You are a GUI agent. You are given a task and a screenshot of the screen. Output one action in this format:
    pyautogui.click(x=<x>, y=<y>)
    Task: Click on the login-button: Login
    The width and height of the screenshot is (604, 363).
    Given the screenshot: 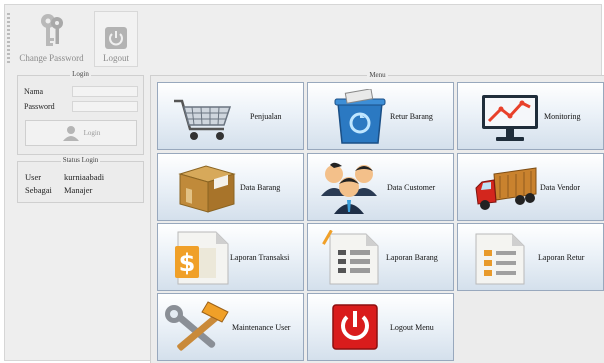 What is the action you would take?
    pyautogui.click(x=81, y=133)
    